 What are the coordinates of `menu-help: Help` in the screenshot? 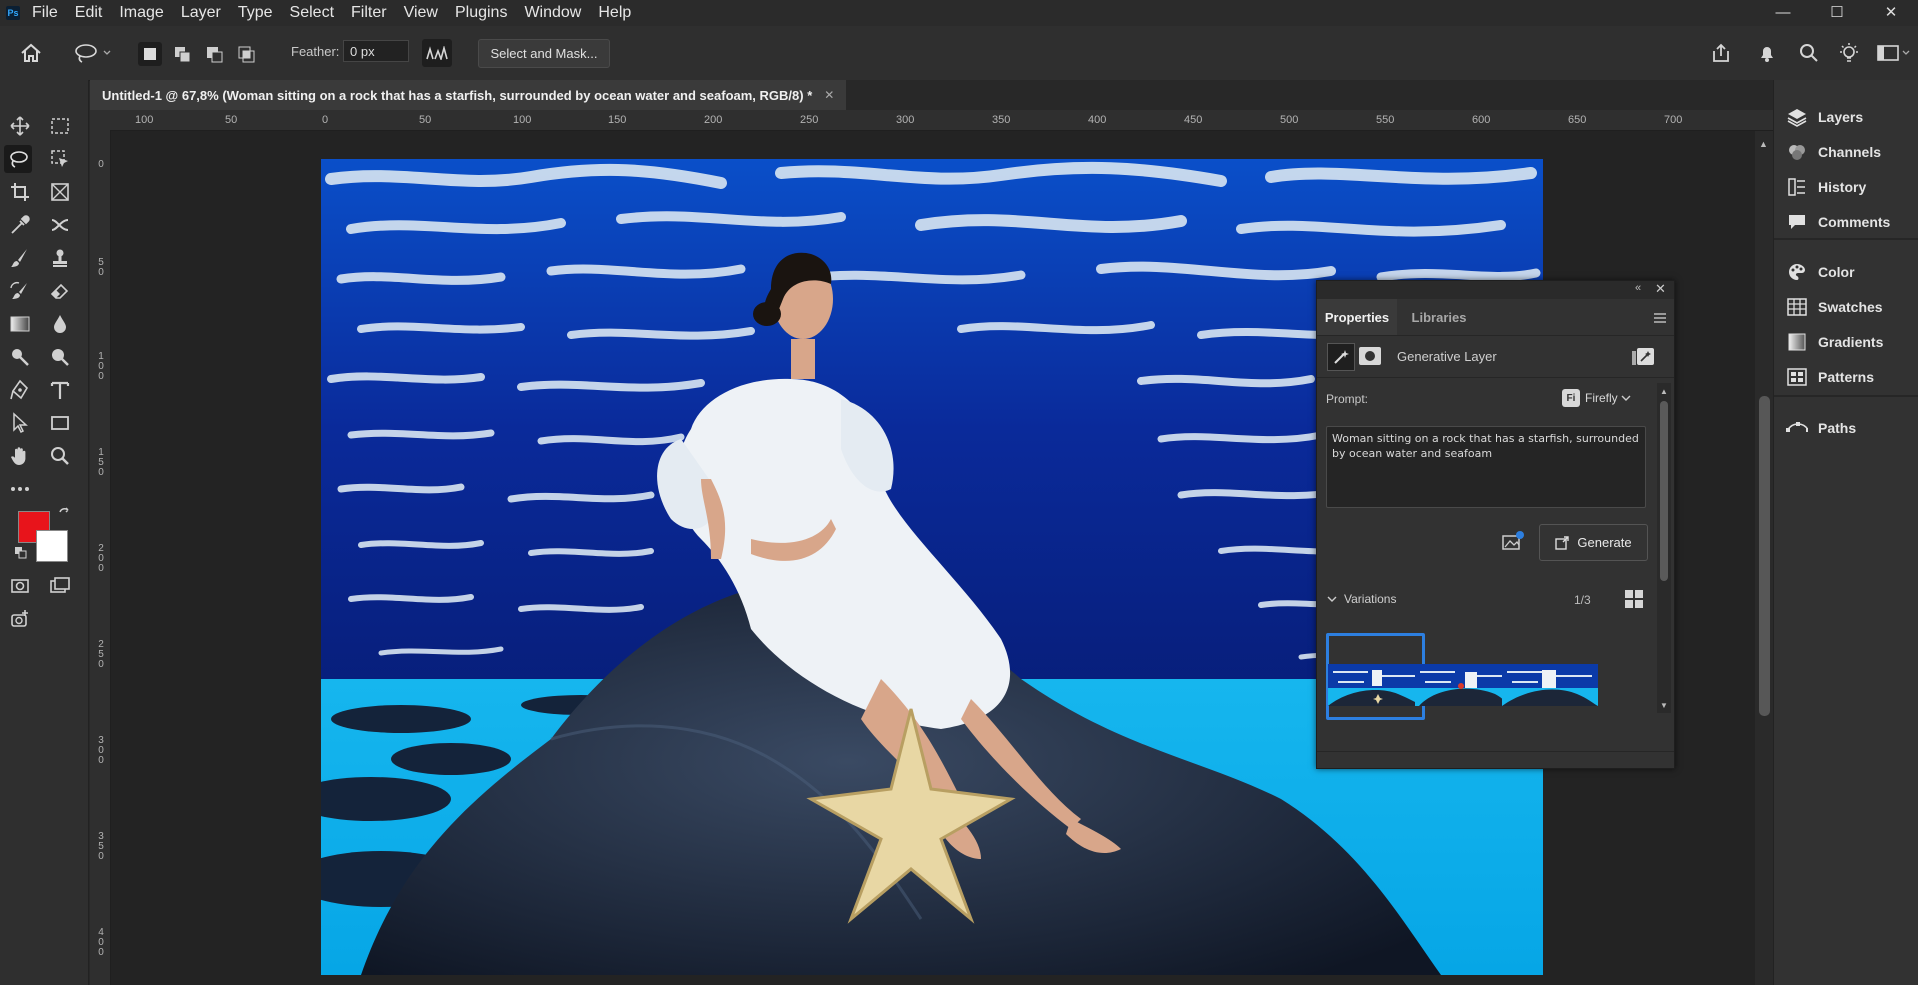 It's located at (614, 13).